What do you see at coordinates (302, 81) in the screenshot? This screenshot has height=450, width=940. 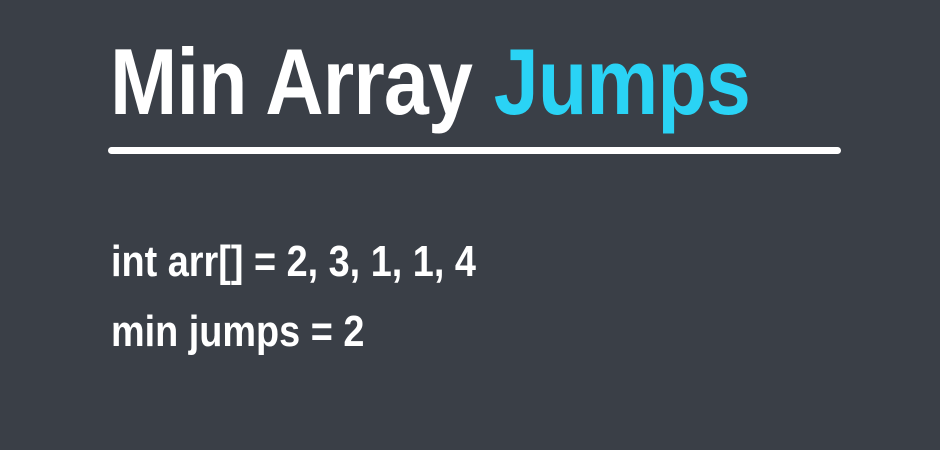 I see `title-main-text: Min Array` at bounding box center [302, 81].